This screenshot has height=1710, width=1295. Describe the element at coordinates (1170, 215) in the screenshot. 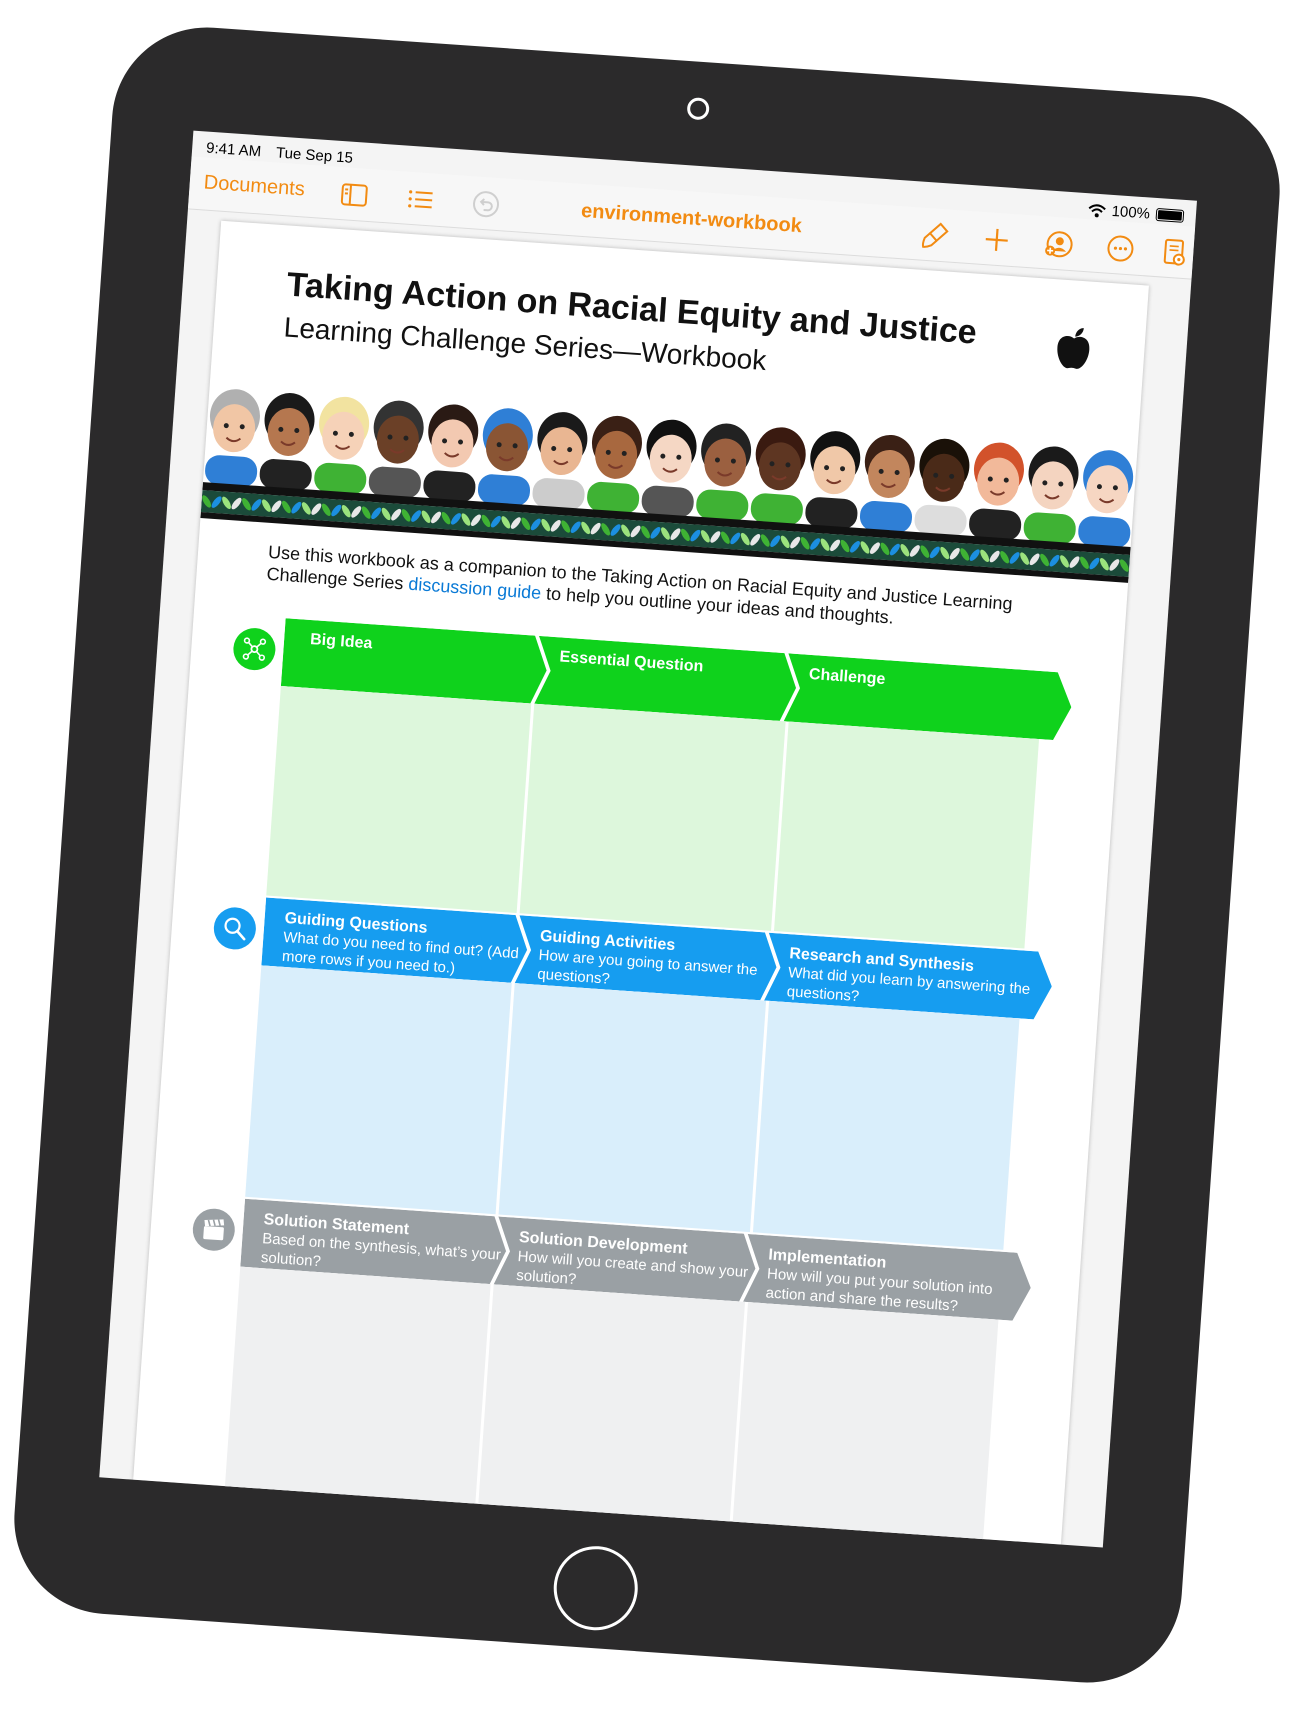

I see `battery-icon` at that location.